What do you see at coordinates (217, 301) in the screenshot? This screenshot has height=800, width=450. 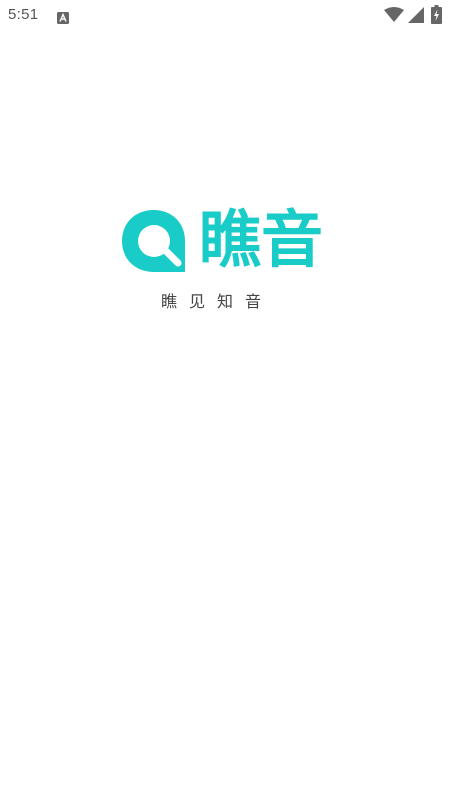 I see `app-slogan: 瞧见知音` at bounding box center [217, 301].